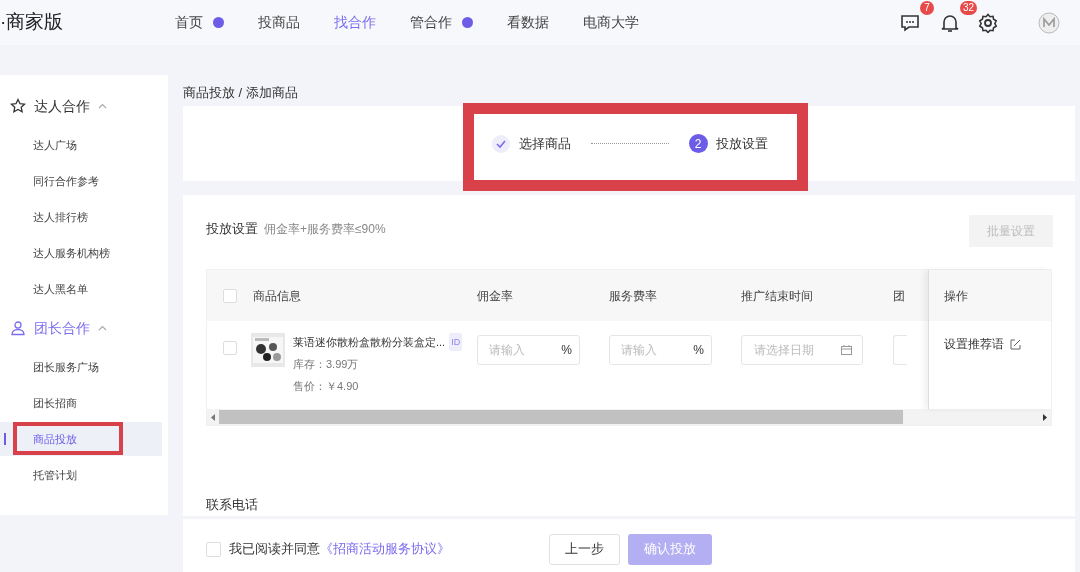 The height and width of the screenshot is (572, 1080). What do you see at coordinates (81, 145) in the screenshot?
I see `sidebar-item: 达人广场` at bounding box center [81, 145].